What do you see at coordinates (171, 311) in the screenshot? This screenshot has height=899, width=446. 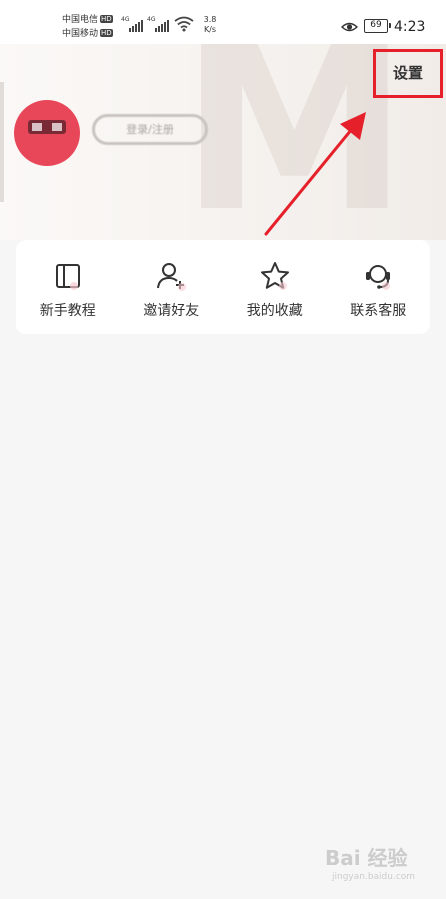 I see `menu-item-label: 邀请好友` at bounding box center [171, 311].